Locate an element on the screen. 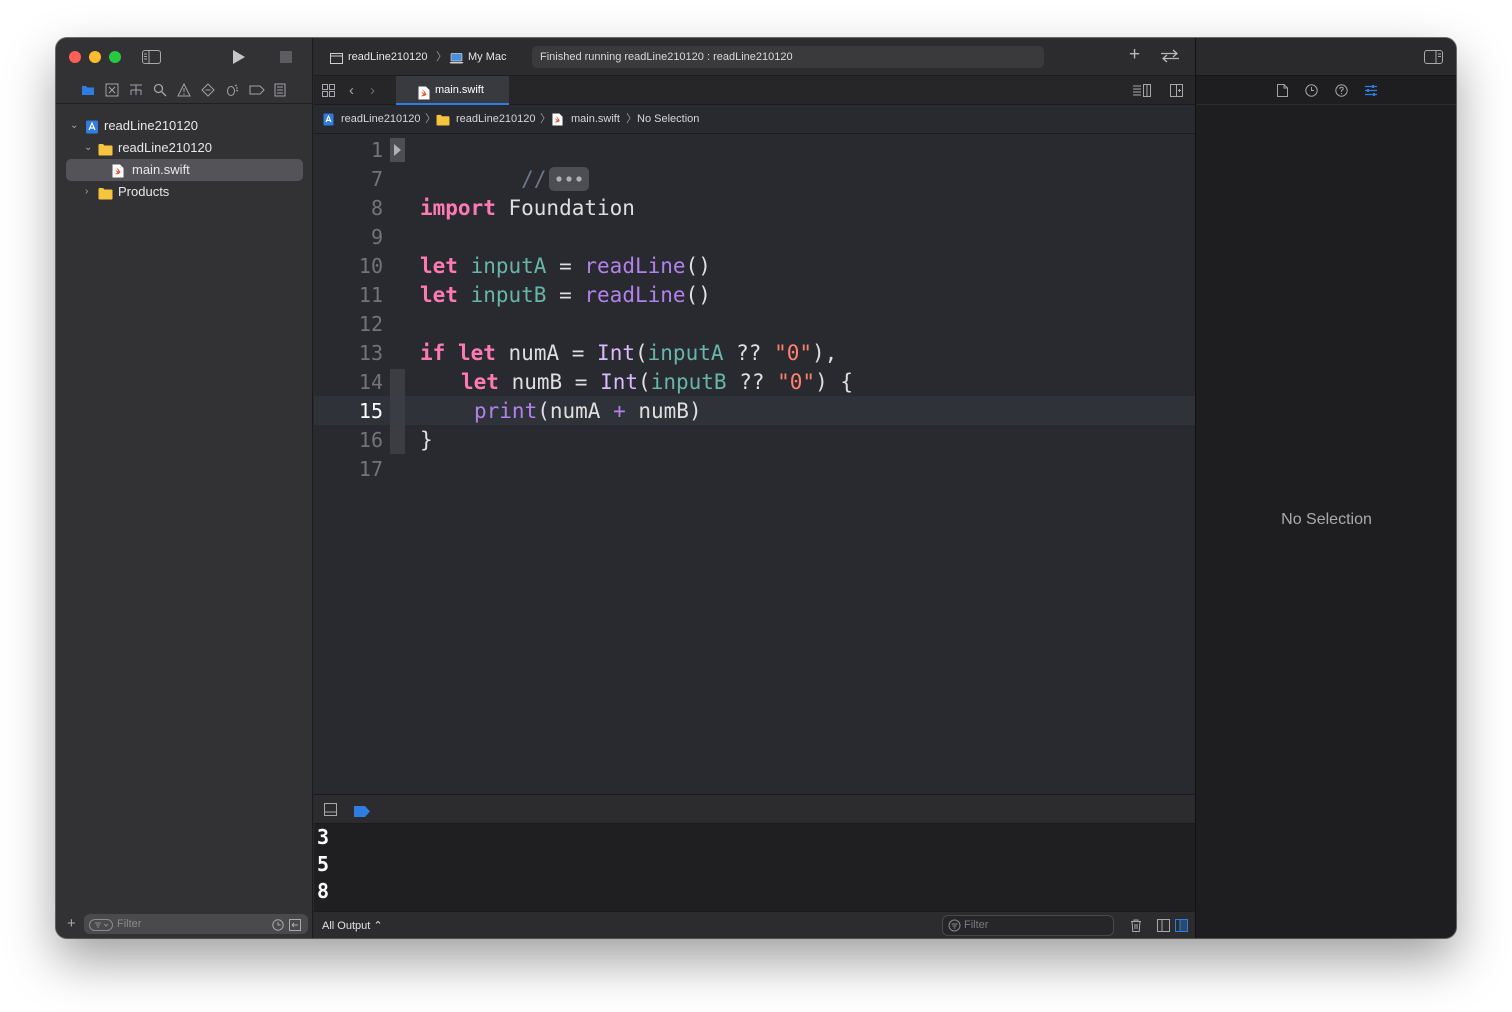  jump-bar-group: readLine210120 is located at coordinates (496, 119).